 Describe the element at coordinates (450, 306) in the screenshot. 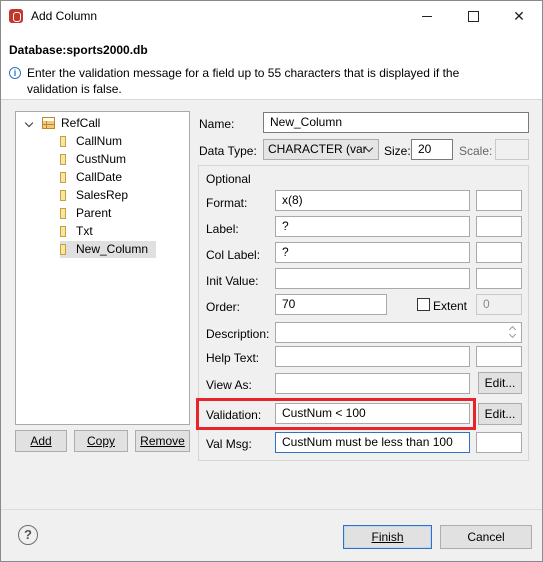

I see `extent-label: Extent` at that location.